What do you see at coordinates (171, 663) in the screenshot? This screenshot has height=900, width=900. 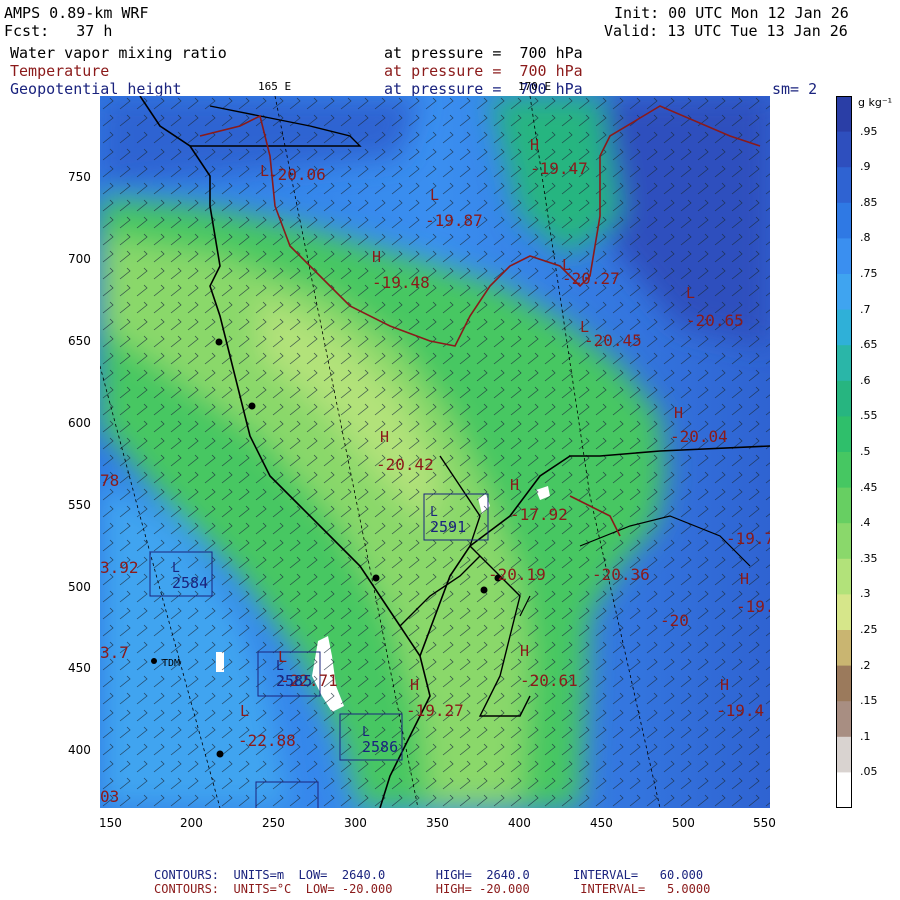 I see `station-label-tdm: TDM` at bounding box center [171, 663].